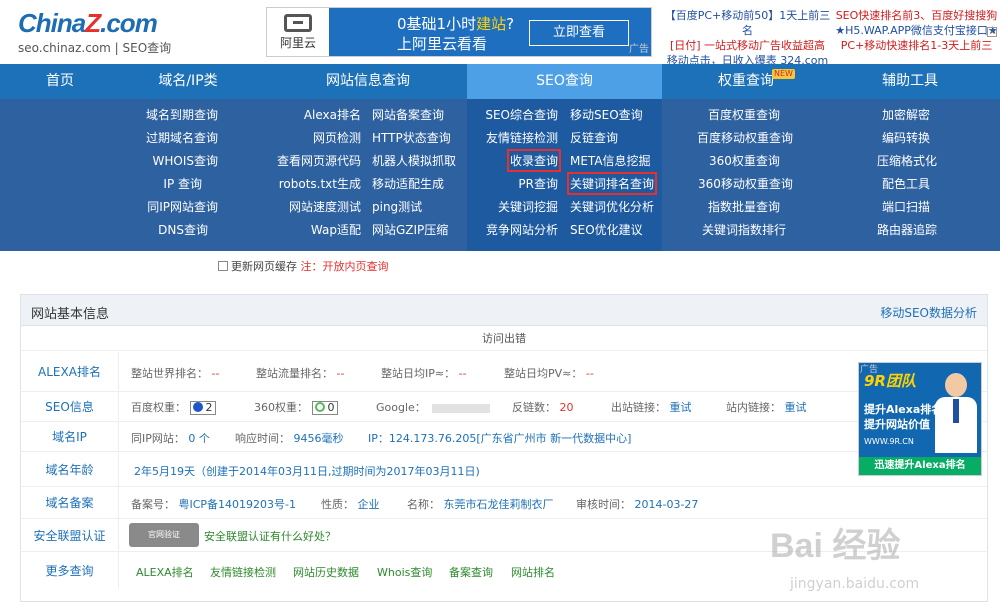 Image resolution: width=1000 pixels, height=602 pixels. Describe the element at coordinates (411, 137) in the screenshot. I see `menu-item: HTTP状态查询` at that location.